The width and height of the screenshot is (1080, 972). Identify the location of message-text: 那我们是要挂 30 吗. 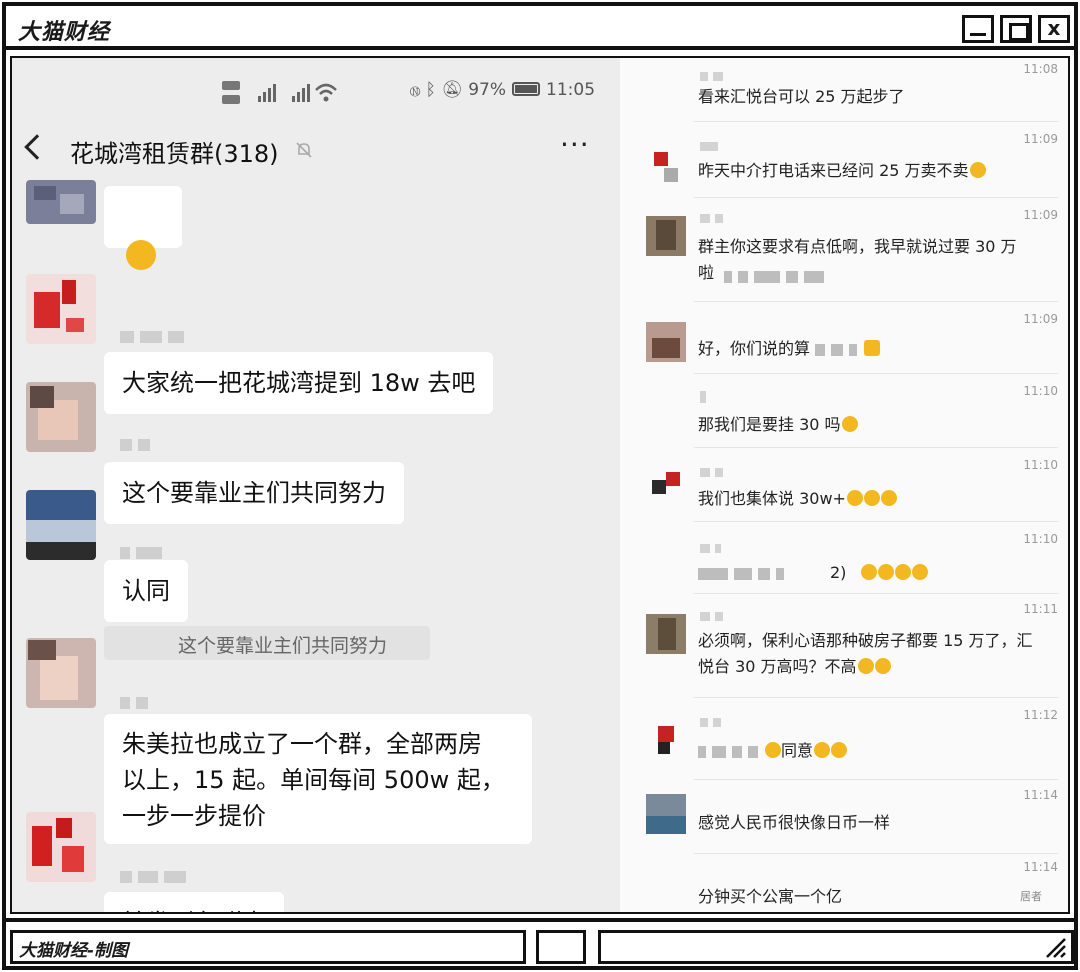
(883, 425).